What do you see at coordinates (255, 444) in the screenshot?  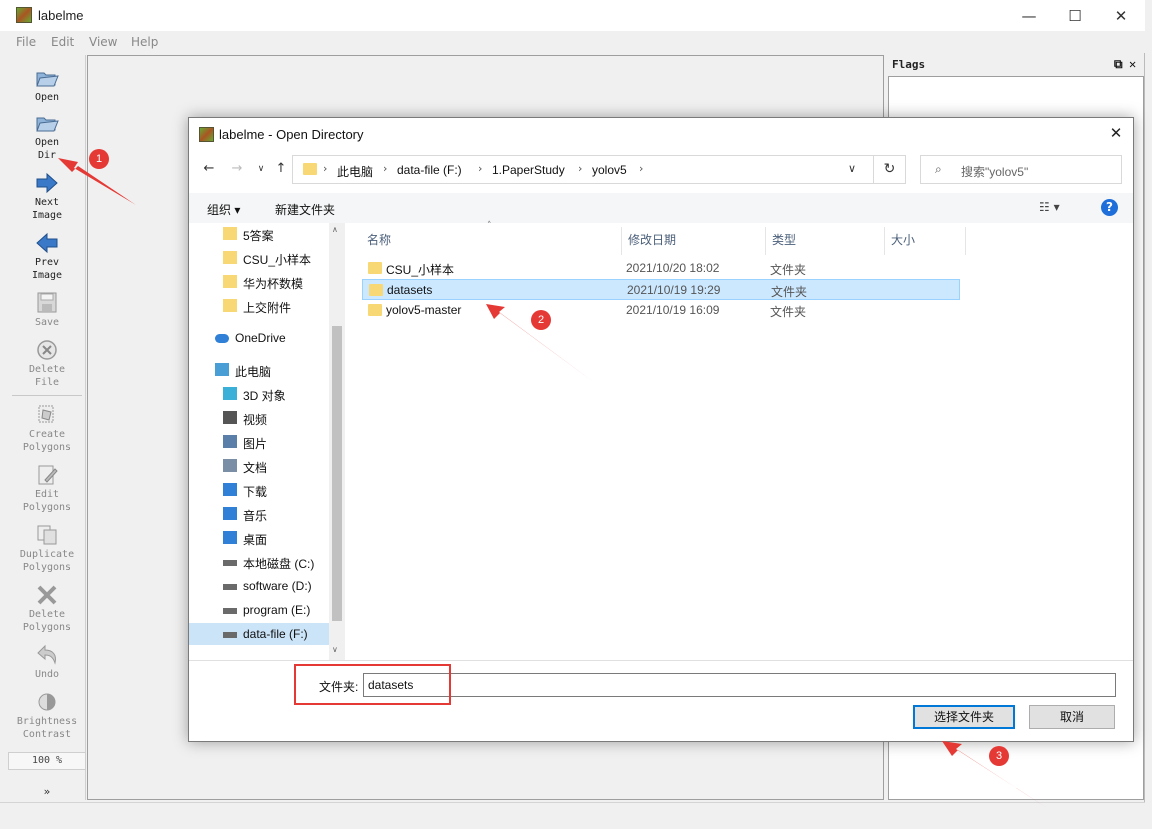 I see `nav-item-label: 图片` at bounding box center [255, 444].